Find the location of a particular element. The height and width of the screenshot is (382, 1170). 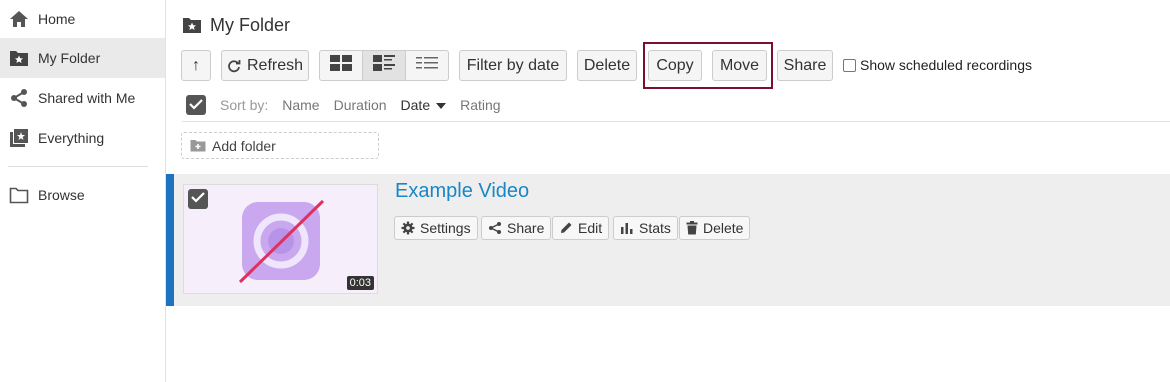

sort-option-date-label: Date is located at coordinates (415, 105).